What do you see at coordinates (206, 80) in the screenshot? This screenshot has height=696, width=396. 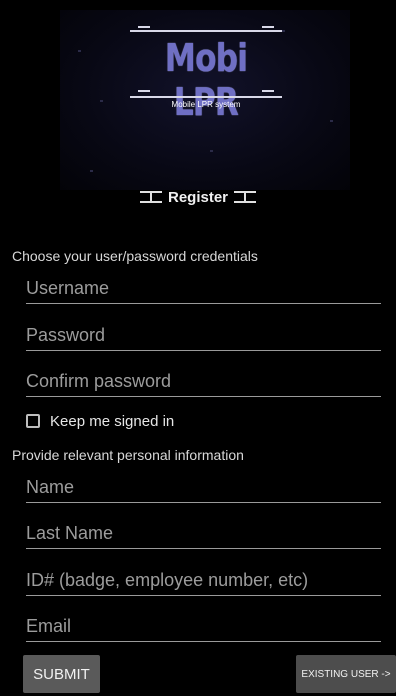 I see `logo-title: Mobi LPR` at bounding box center [206, 80].